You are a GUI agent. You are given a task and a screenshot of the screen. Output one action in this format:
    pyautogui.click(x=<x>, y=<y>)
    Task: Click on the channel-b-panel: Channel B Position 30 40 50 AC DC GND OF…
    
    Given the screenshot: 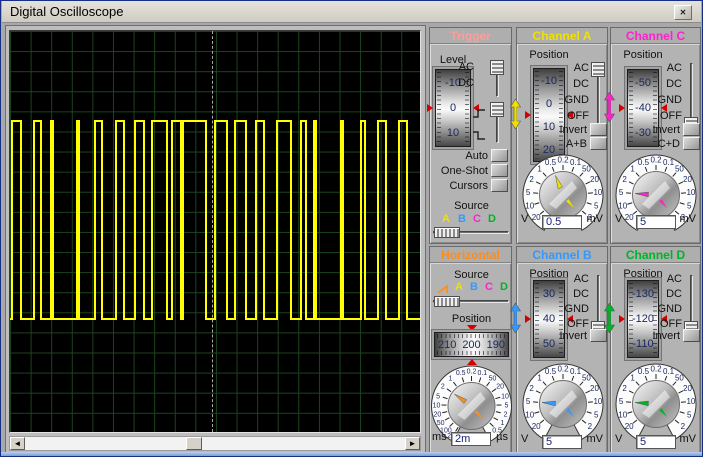 What is the action you would take?
    pyautogui.click(x=559, y=350)
    